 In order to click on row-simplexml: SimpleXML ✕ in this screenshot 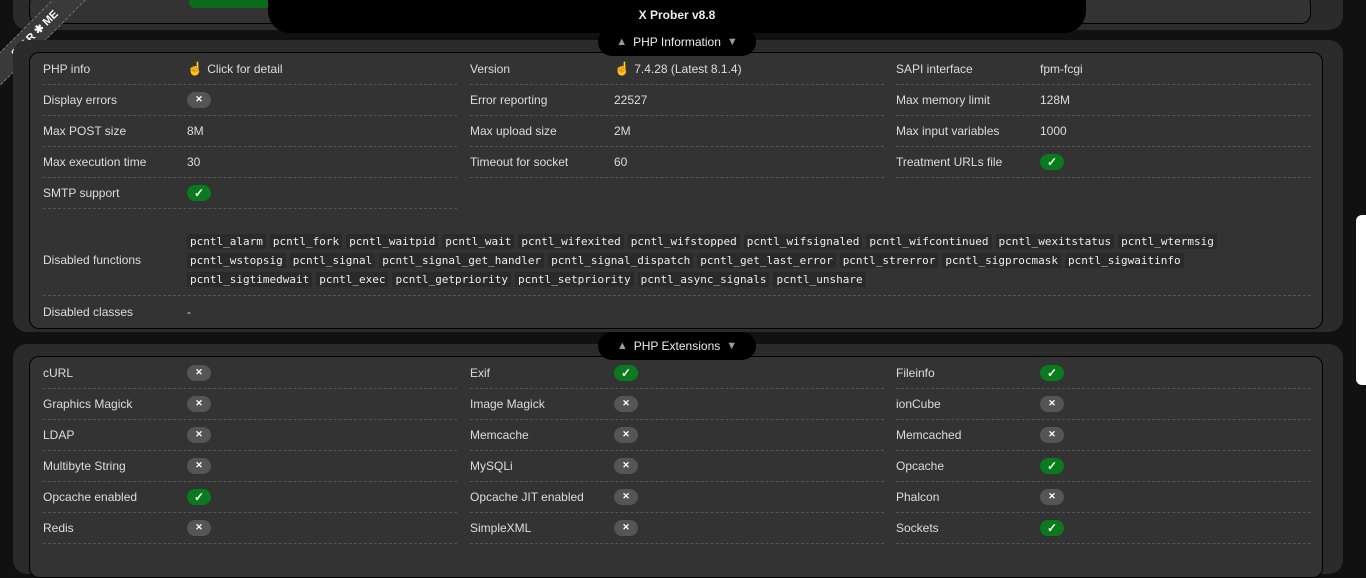, I will do `click(677, 528)`.